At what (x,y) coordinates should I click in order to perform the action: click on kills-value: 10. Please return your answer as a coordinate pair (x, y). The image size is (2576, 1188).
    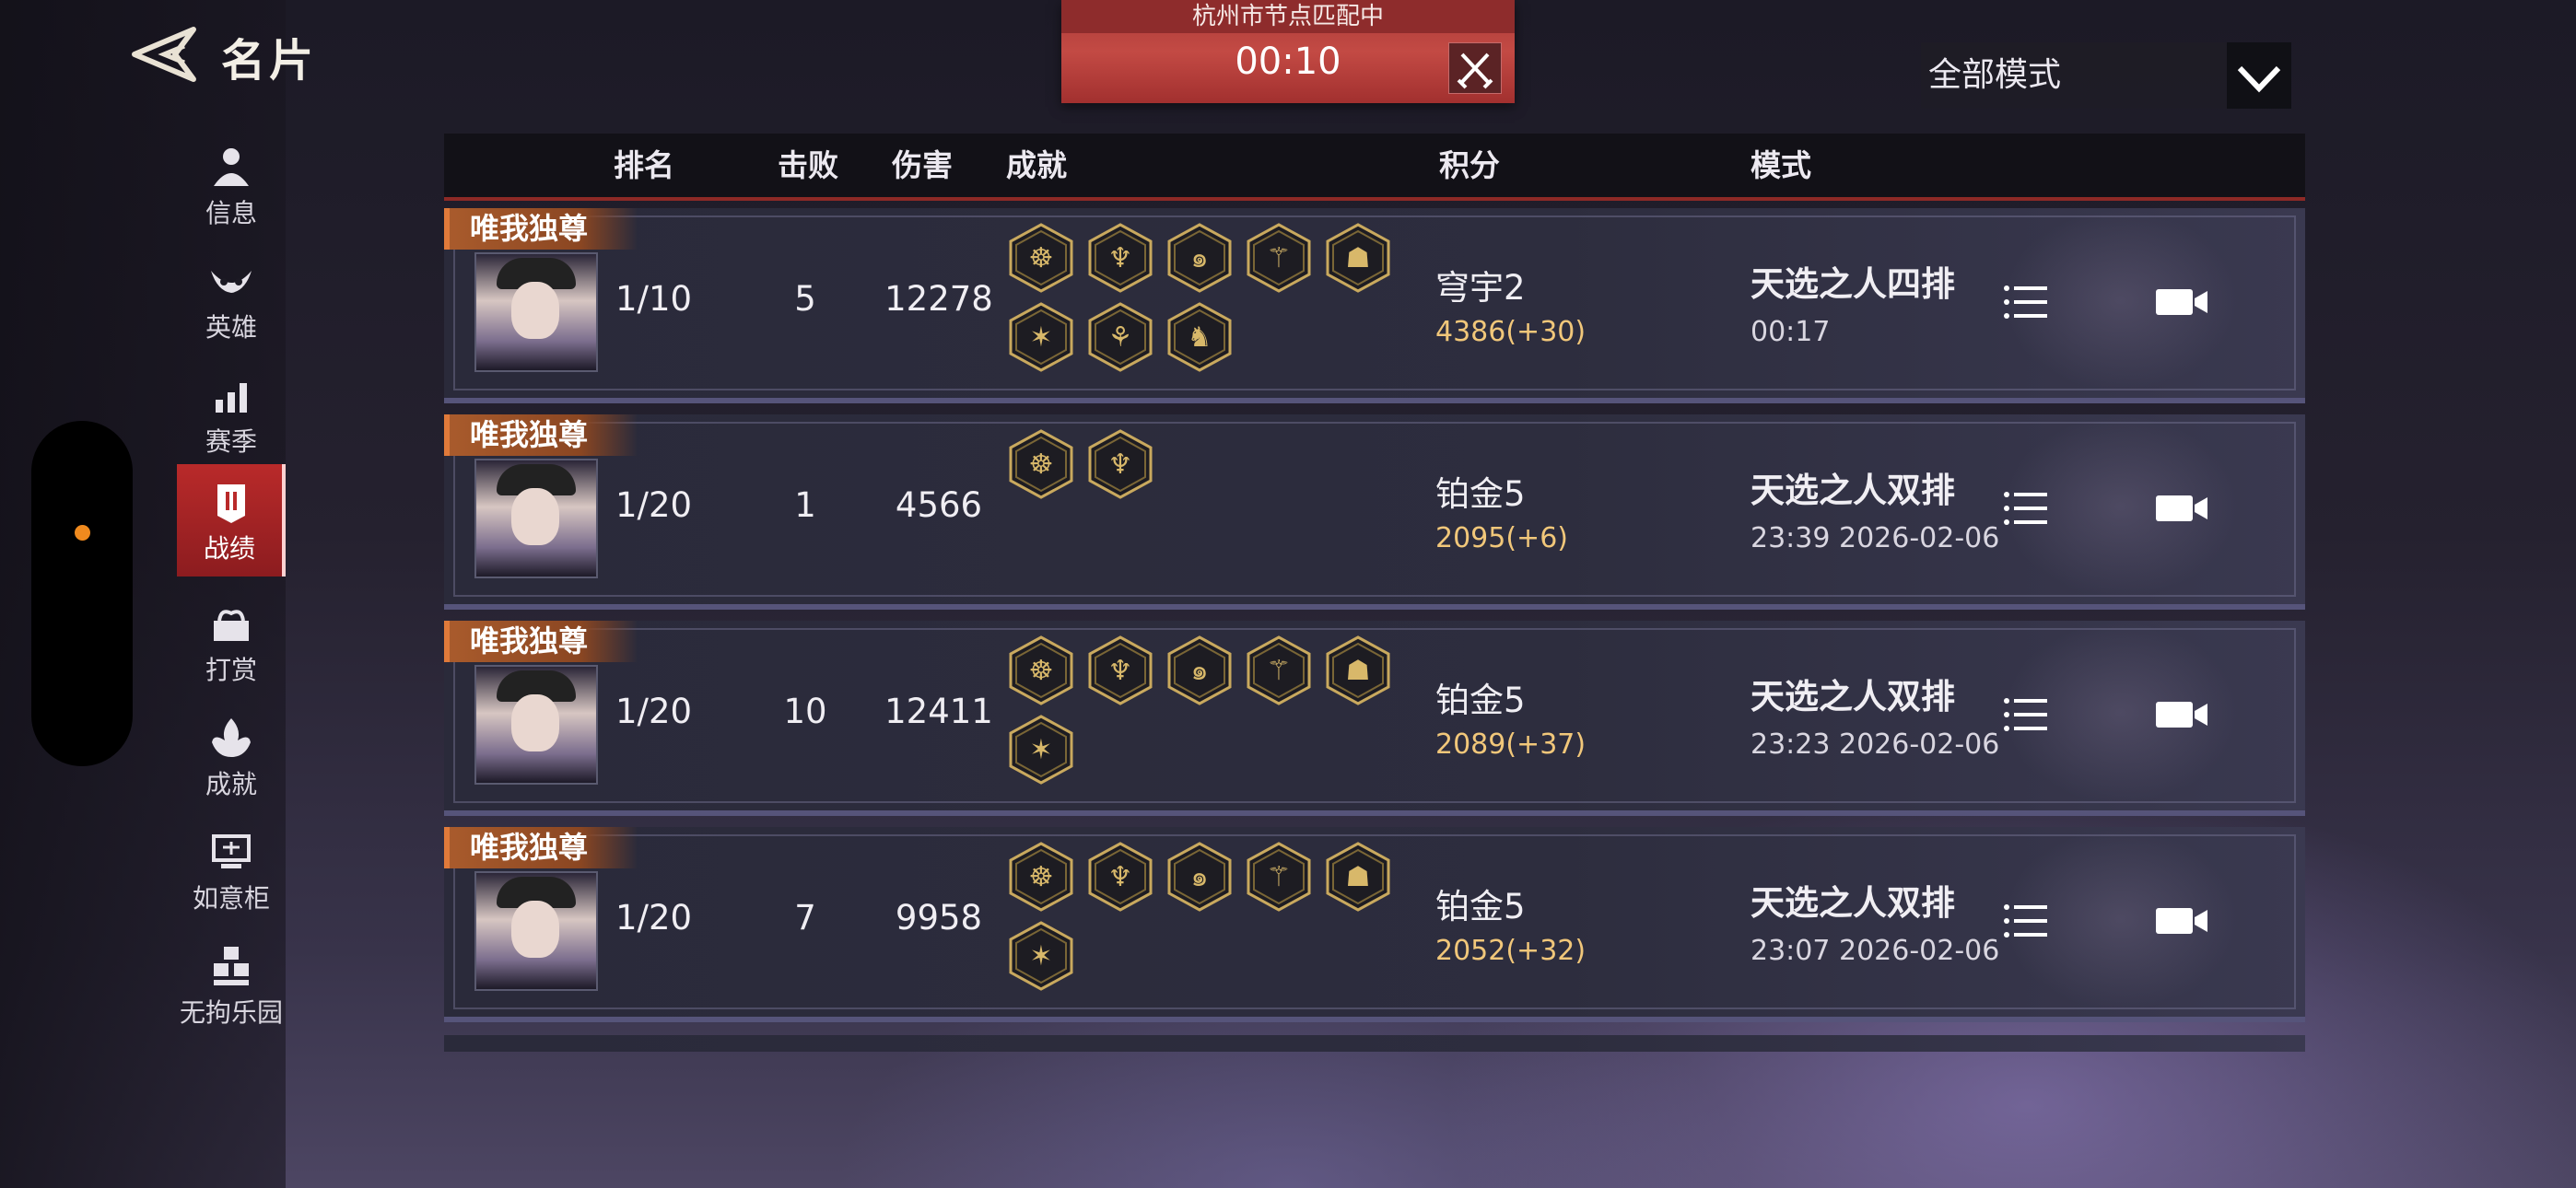
    Looking at the image, I should click on (805, 711).